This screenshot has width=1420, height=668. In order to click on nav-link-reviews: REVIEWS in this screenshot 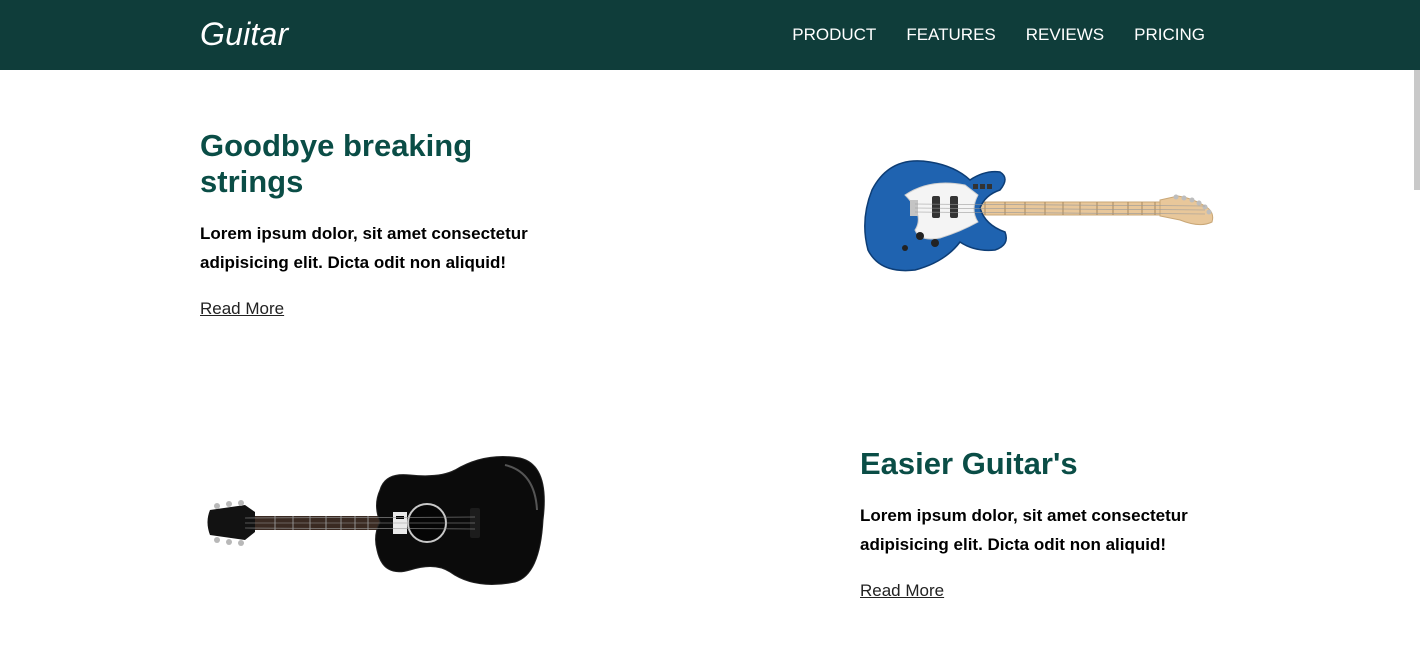, I will do `click(1065, 35)`.